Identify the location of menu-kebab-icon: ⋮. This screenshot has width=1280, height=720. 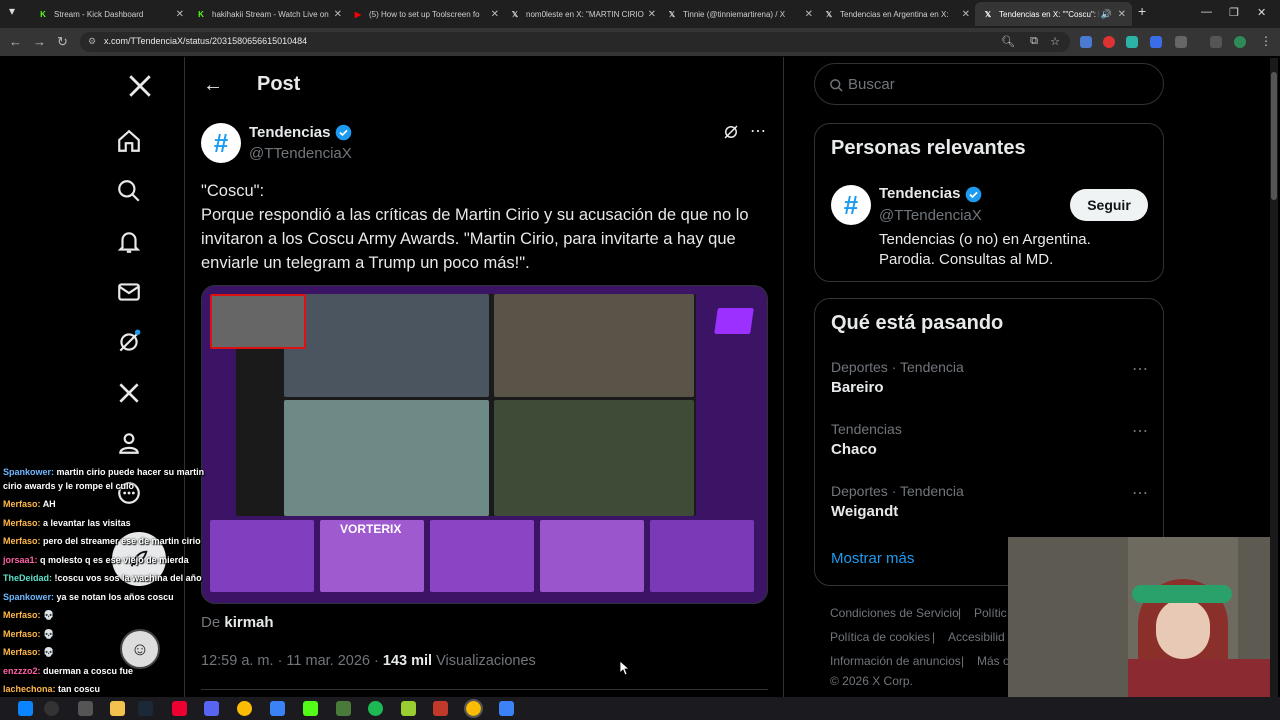
(1266, 41).